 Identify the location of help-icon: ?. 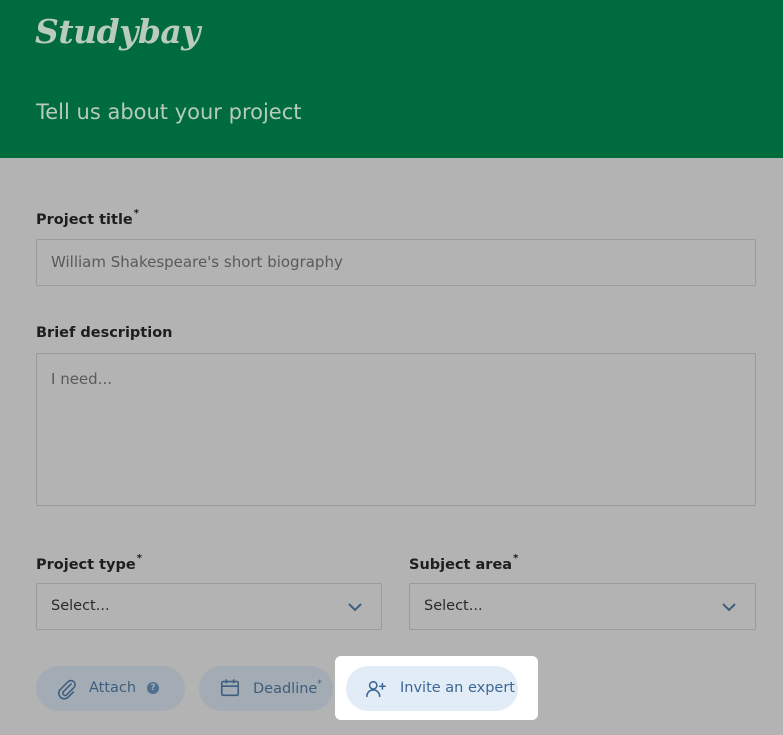
(153, 688).